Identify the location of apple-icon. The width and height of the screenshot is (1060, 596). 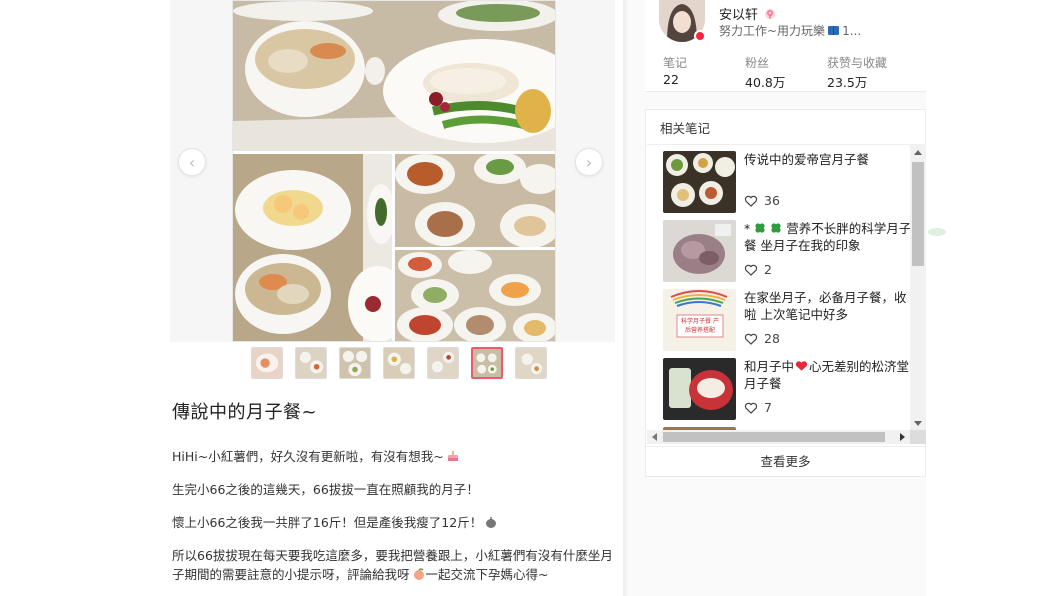
(491, 522).